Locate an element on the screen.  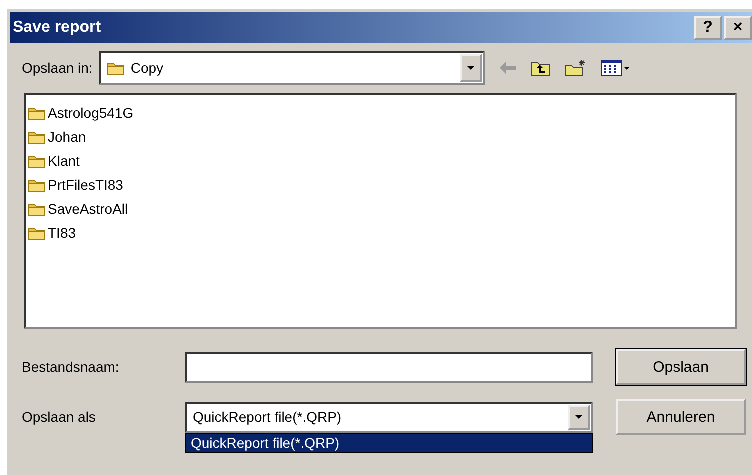
location-label: Opslaan in: is located at coordinates (57, 68).